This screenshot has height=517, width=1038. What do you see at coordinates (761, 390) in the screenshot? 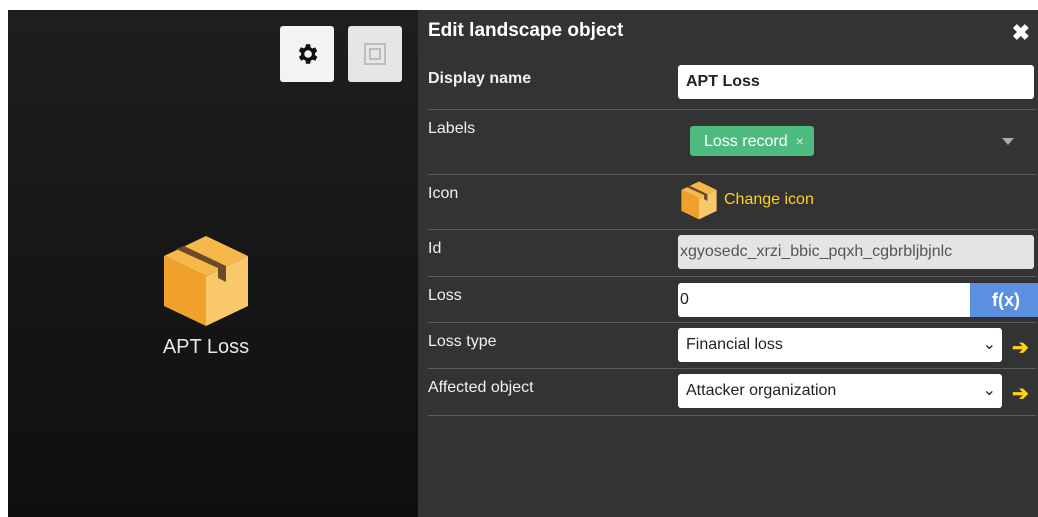
I see `affected-object-value: Attacker organization` at bounding box center [761, 390].